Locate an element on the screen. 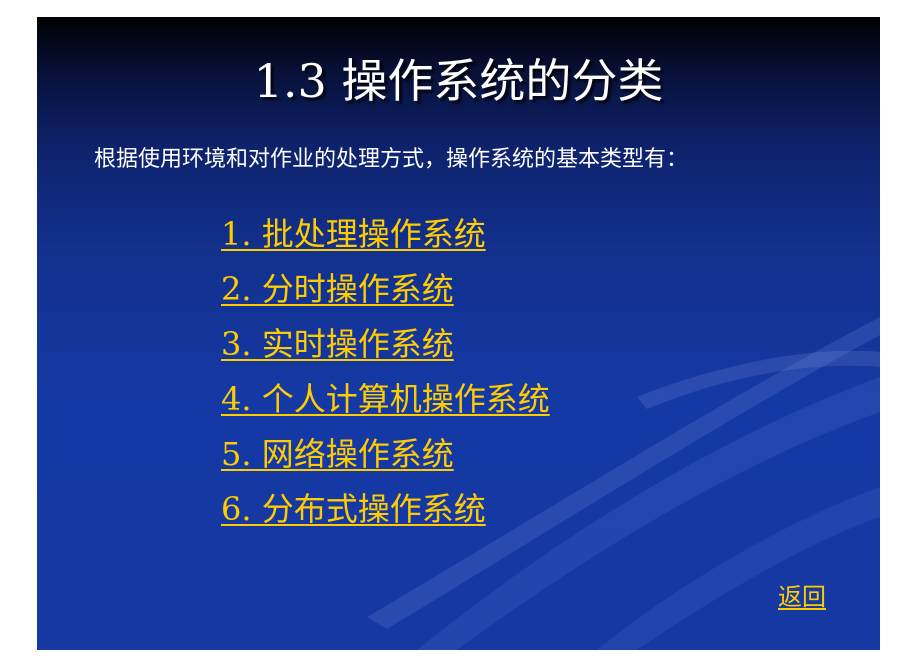 This screenshot has width=903, height=668. link-batch-os: 1. 批处理操作系统 is located at coordinates (353, 234).